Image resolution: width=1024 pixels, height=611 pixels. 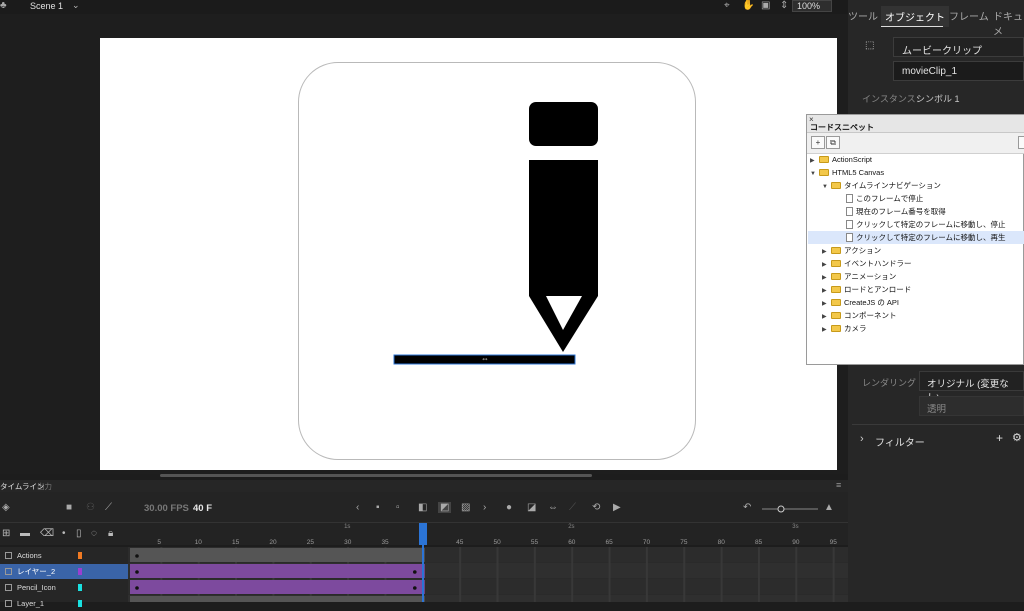 What do you see at coordinates (916, 224) in the screenshot?
I see `snippet-item: クリックして特定のフレームに移動し、停止` at bounding box center [916, 224].